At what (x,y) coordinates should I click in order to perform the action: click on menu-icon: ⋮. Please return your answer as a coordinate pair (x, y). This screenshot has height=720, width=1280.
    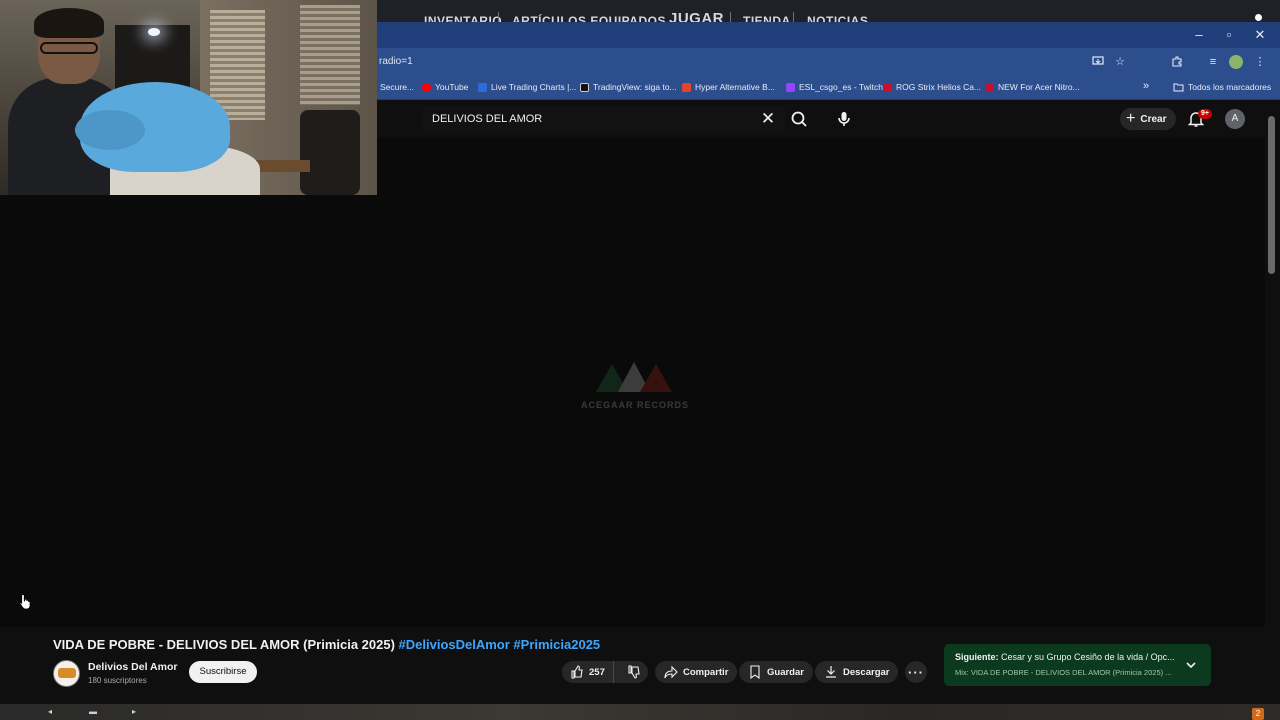
    Looking at the image, I should click on (1260, 62).